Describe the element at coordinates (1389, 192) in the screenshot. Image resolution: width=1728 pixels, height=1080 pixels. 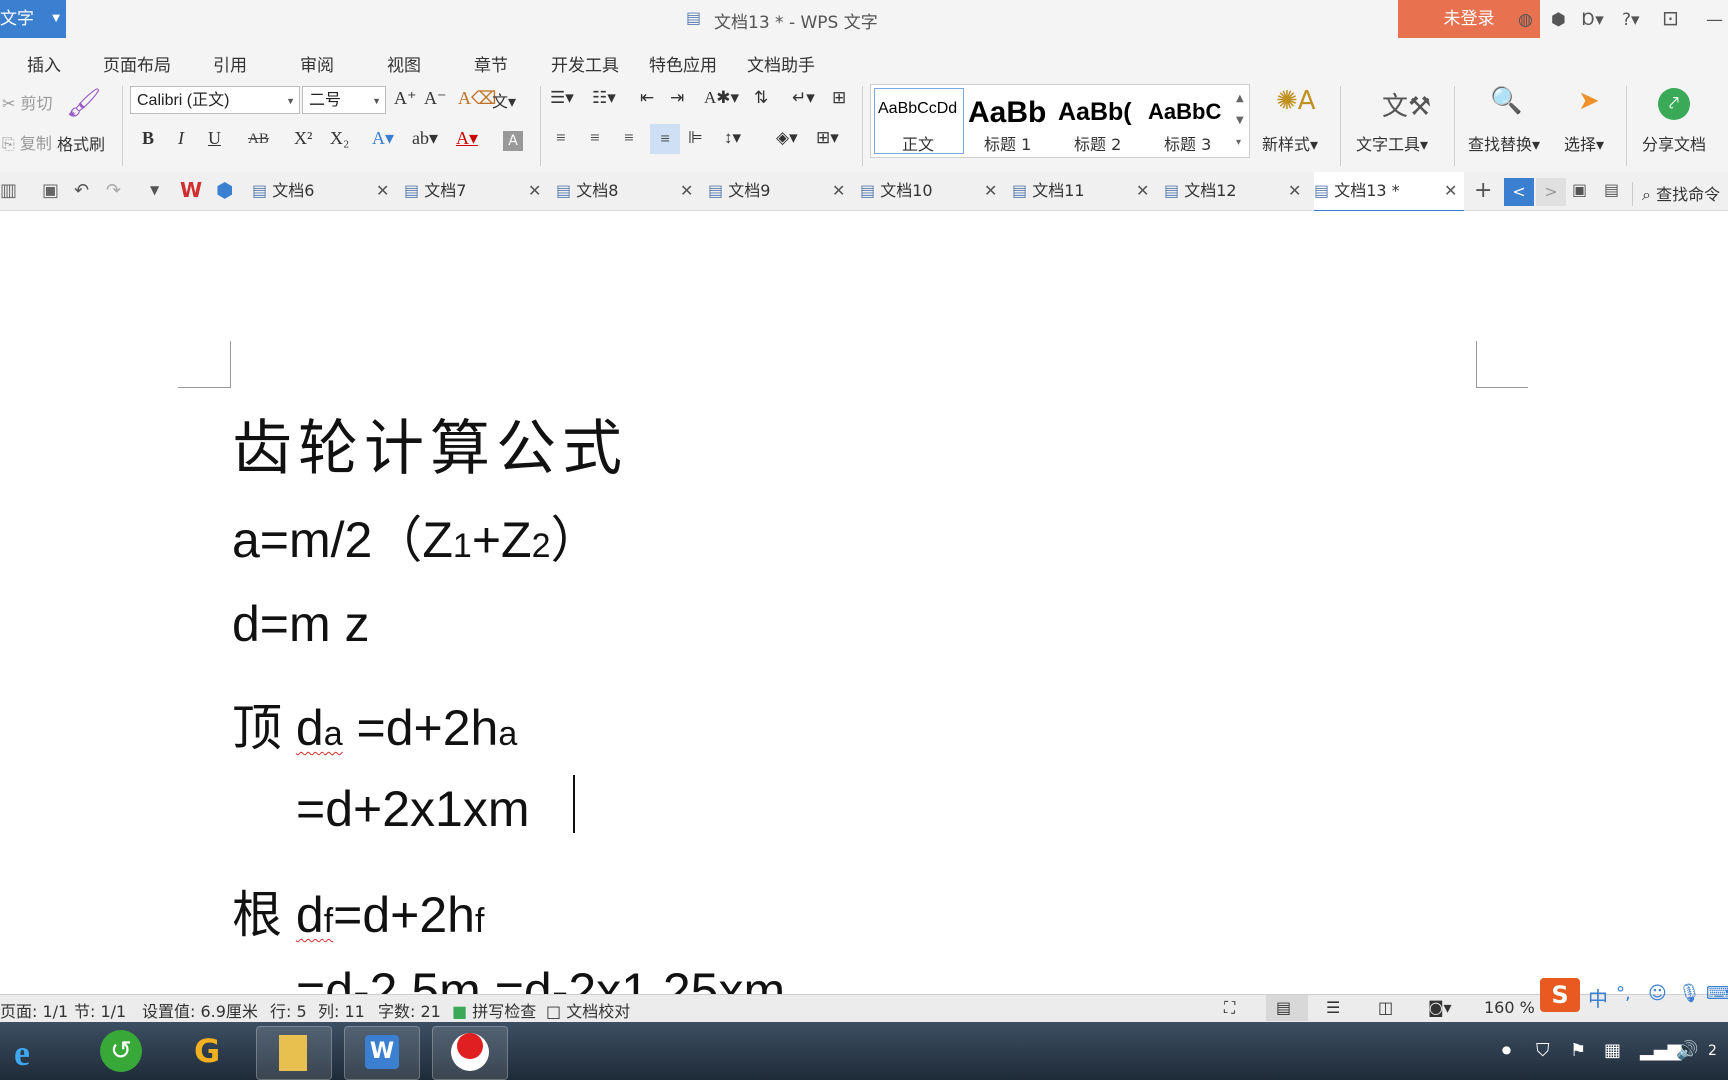
I see `tab-doc13-active: ▤ 文档13 * ✕` at that location.